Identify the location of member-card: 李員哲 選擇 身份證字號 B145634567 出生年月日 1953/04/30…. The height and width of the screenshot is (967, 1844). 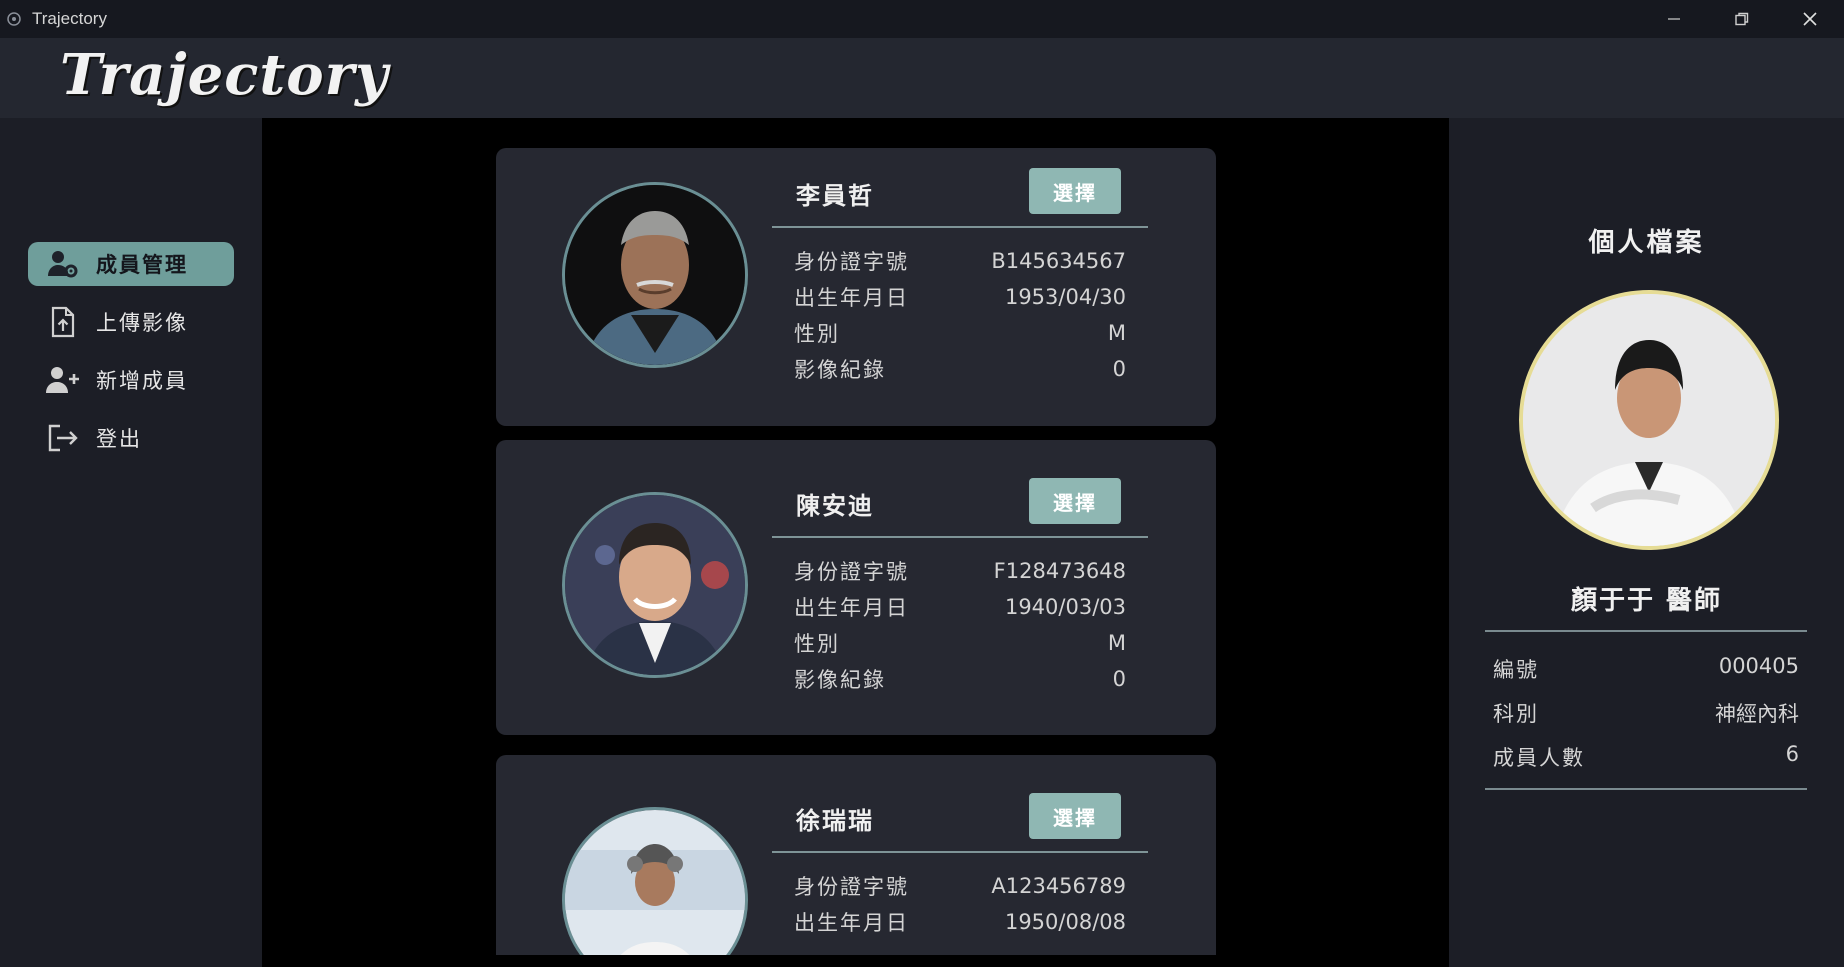
(856, 287).